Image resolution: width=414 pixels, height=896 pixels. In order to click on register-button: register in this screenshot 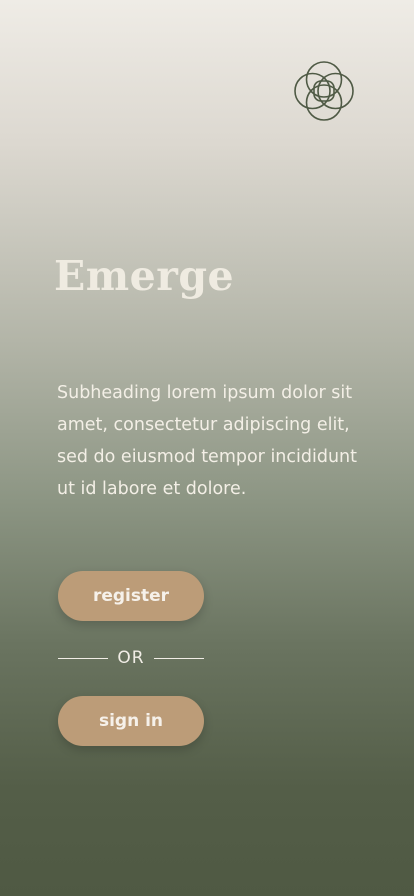, I will do `click(131, 596)`.